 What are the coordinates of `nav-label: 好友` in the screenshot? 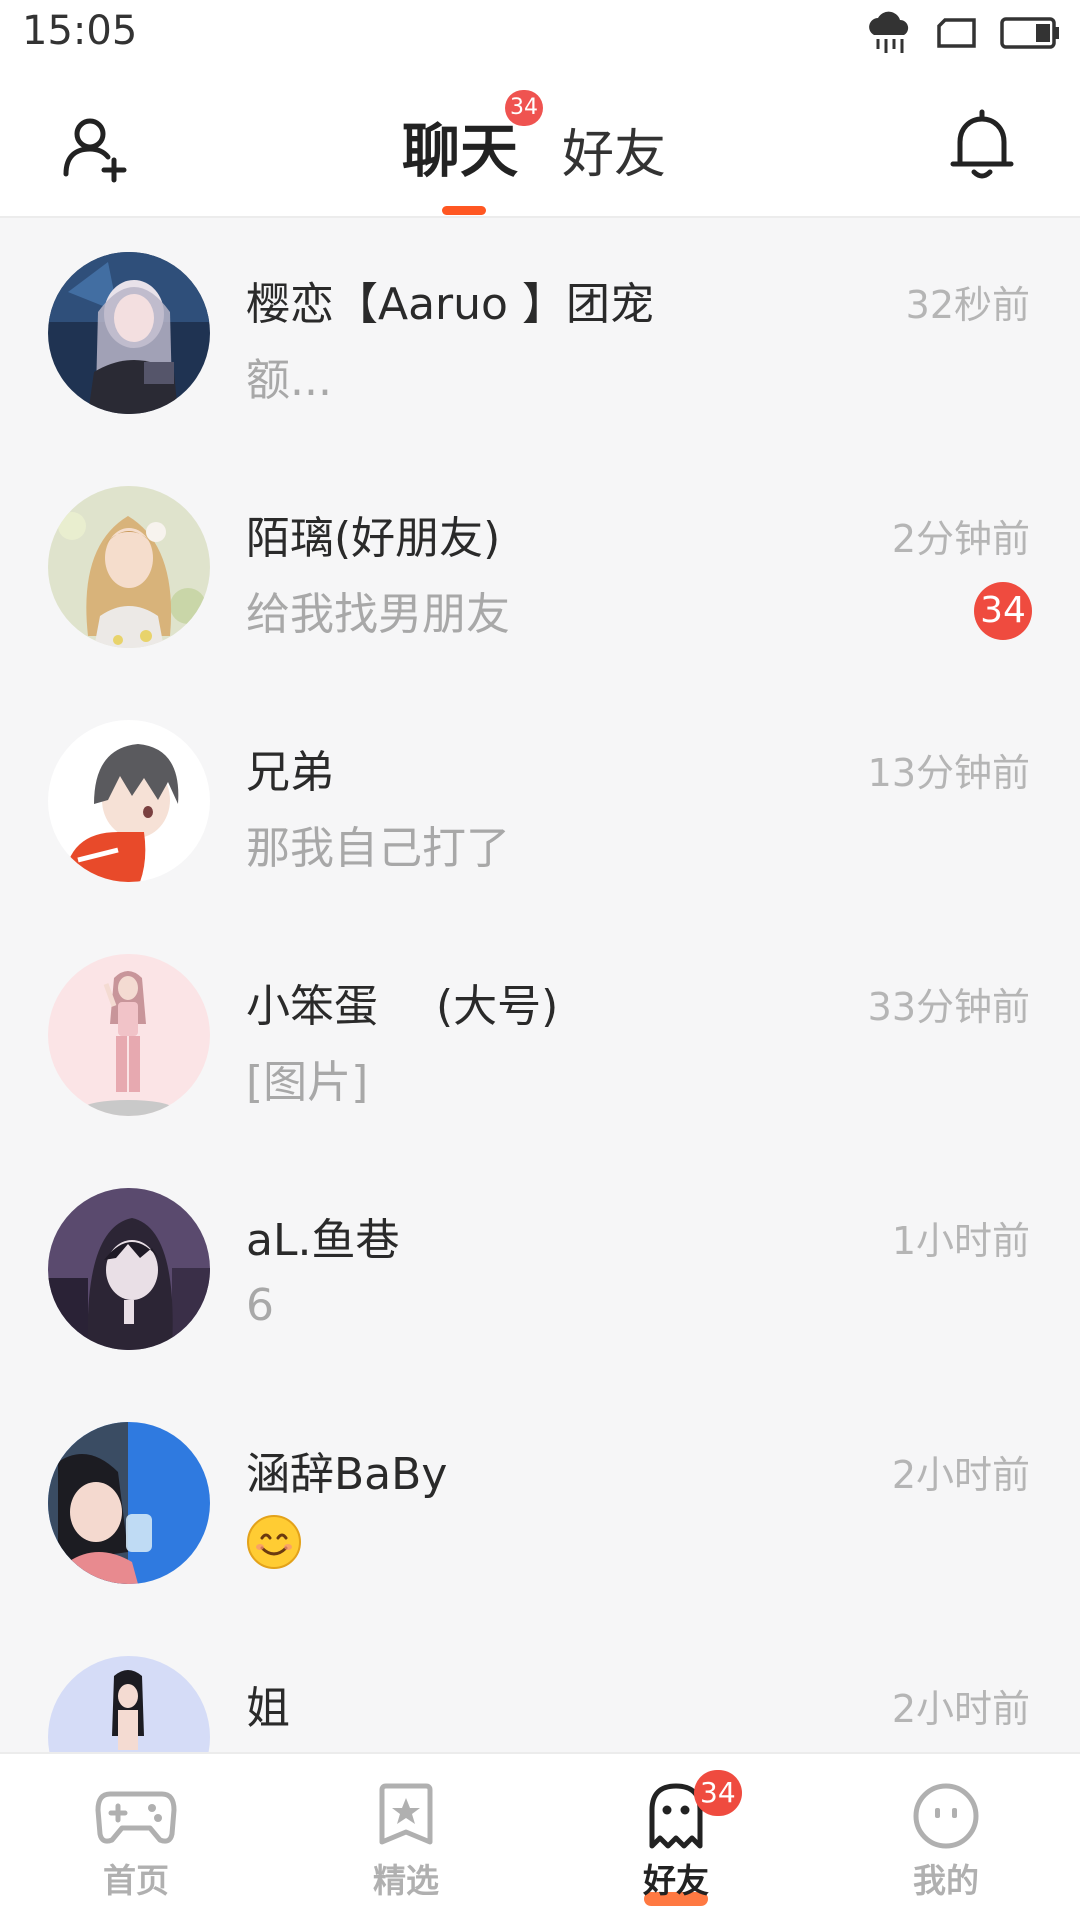 It's located at (676, 1880).